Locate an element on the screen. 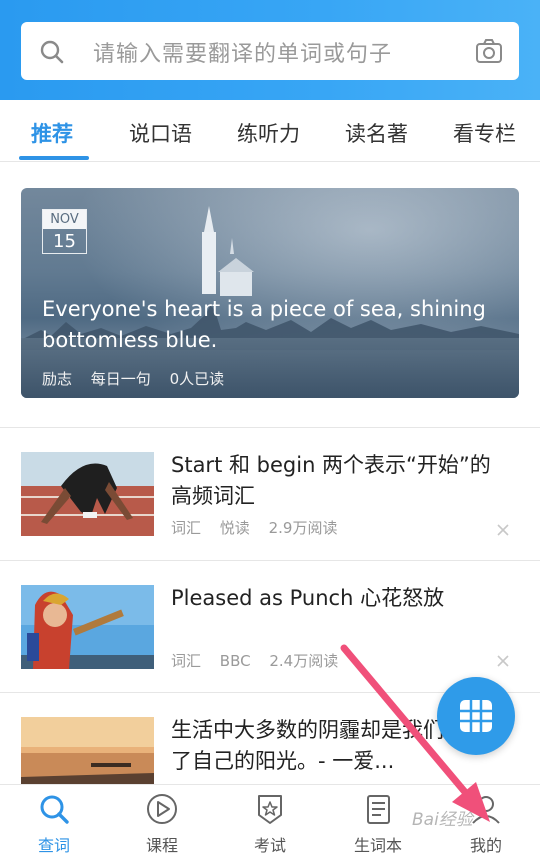 The width and height of the screenshot is (540, 857). nav-lookup: 查词 is located at coordinates (54, 821).